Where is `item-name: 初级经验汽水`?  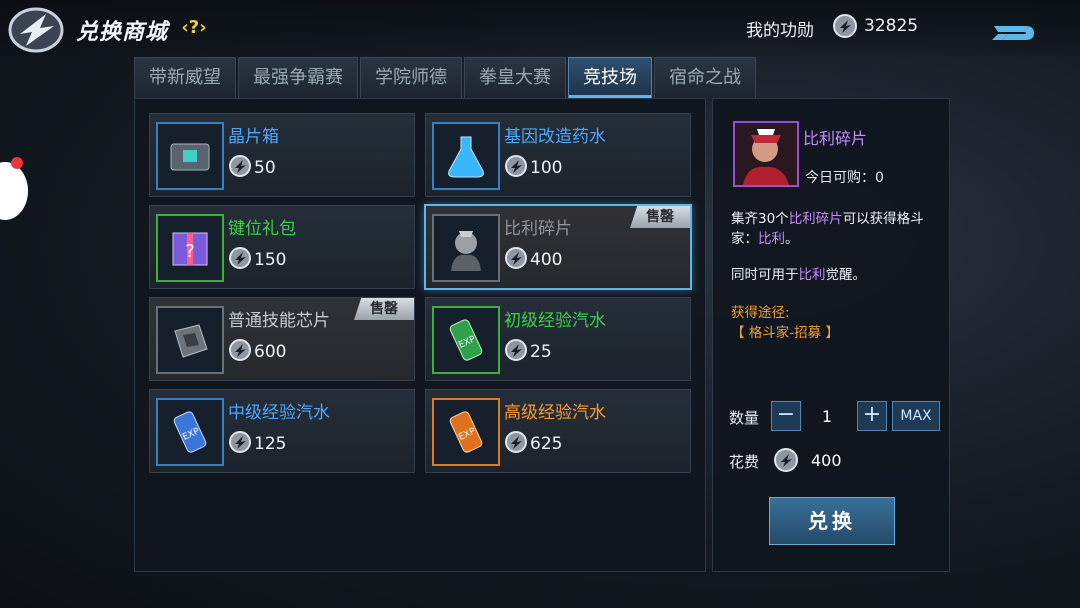
item-name: 初级经验汽水 is located at coordinates (555, 321).